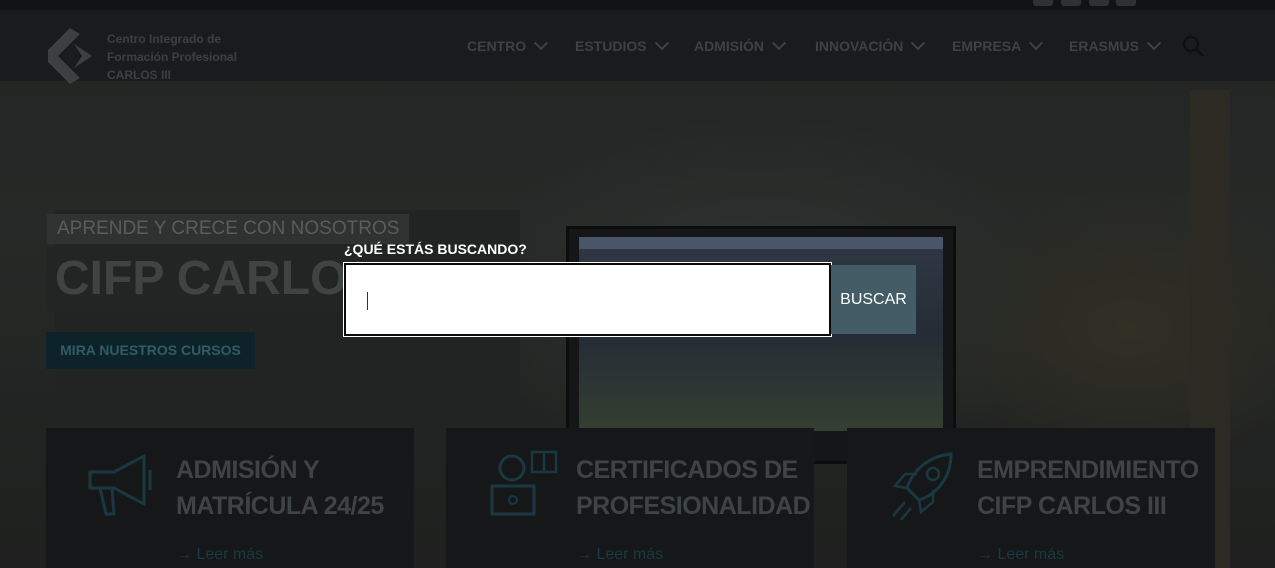 The image size is (1275, 568). Describe the element at coordinates (587, 299) in the screenshot. I see `search-input` at that location.